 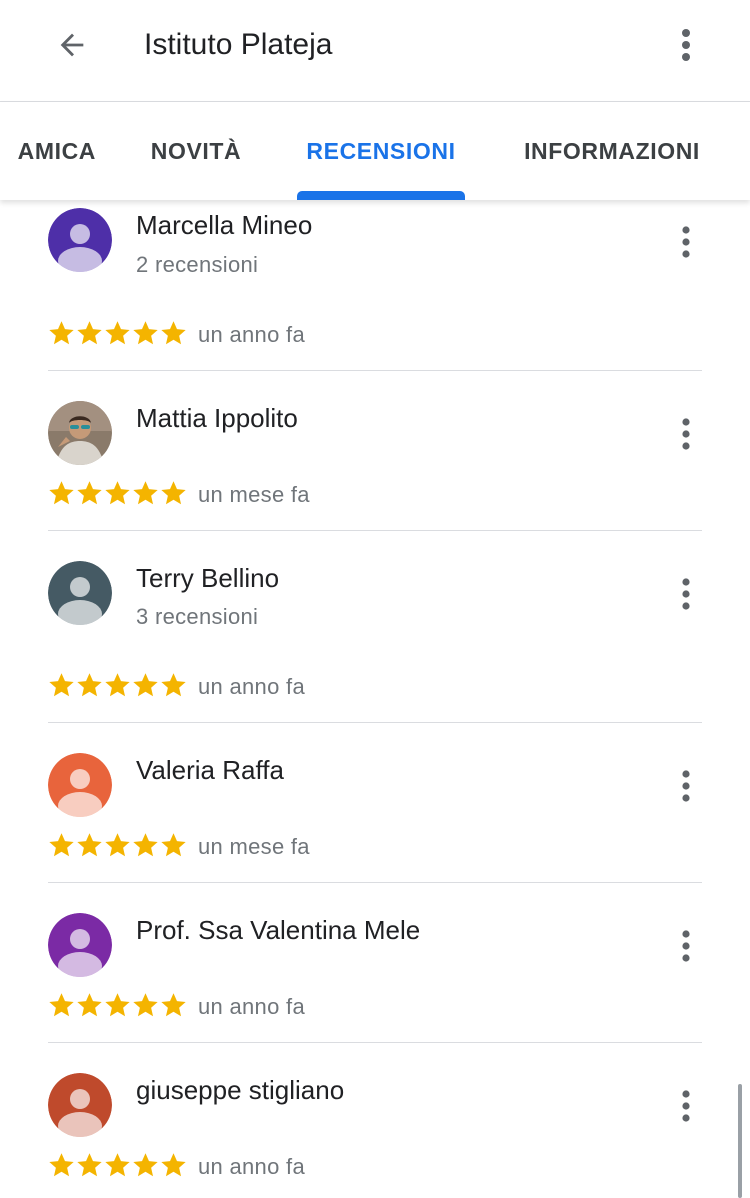 I want to click on tab-bar: AMICA NOVITÀ RECENSIONI INFORMAZIONI, so click(x=375, y=151).